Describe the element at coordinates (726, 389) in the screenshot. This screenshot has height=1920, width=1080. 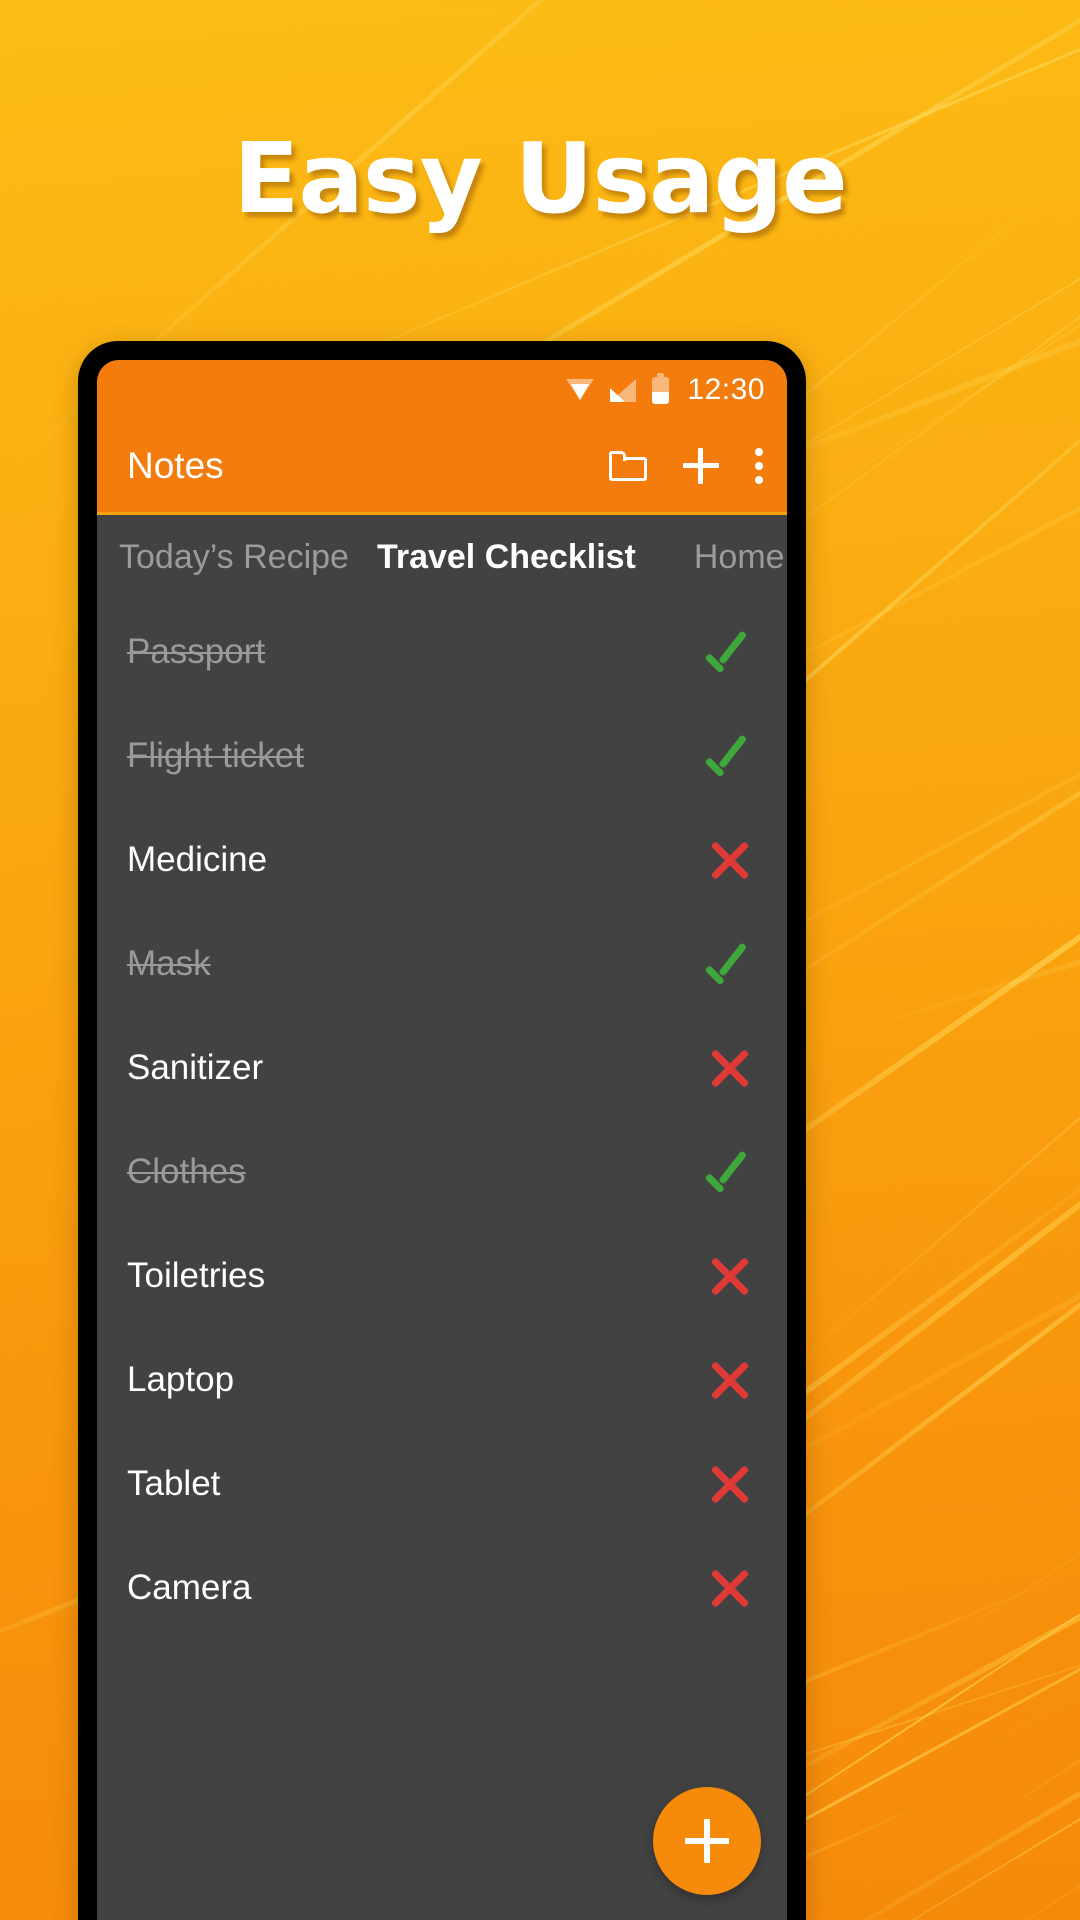
I see `status-time: 12:30` at that location.